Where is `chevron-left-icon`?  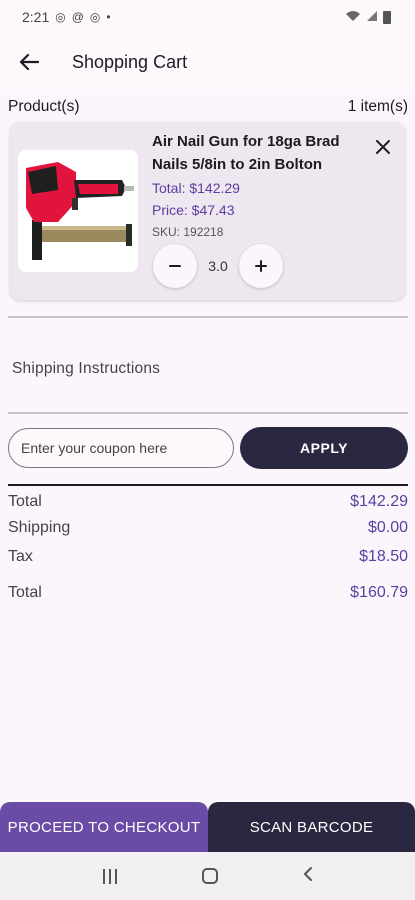 chevron-left-icon is located at coordinates (307, 873).